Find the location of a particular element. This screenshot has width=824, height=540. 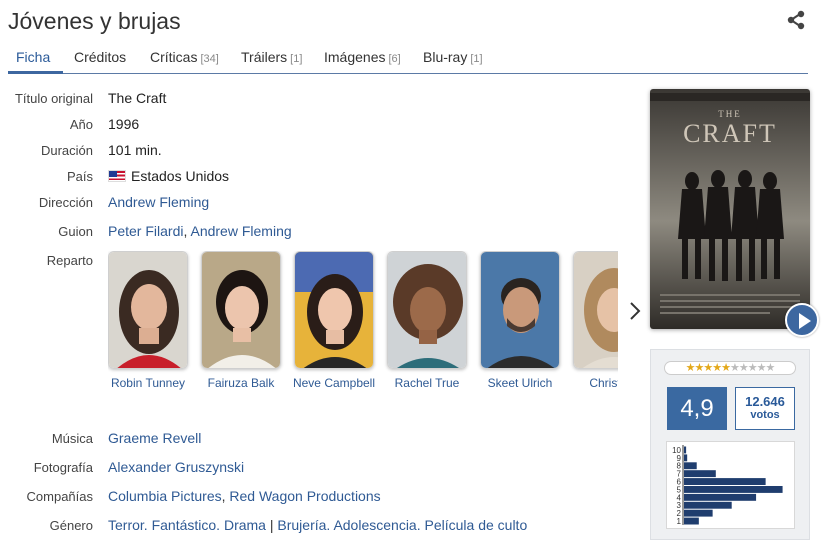

topic-link: Película de culto is located at coordinates (476, 525).